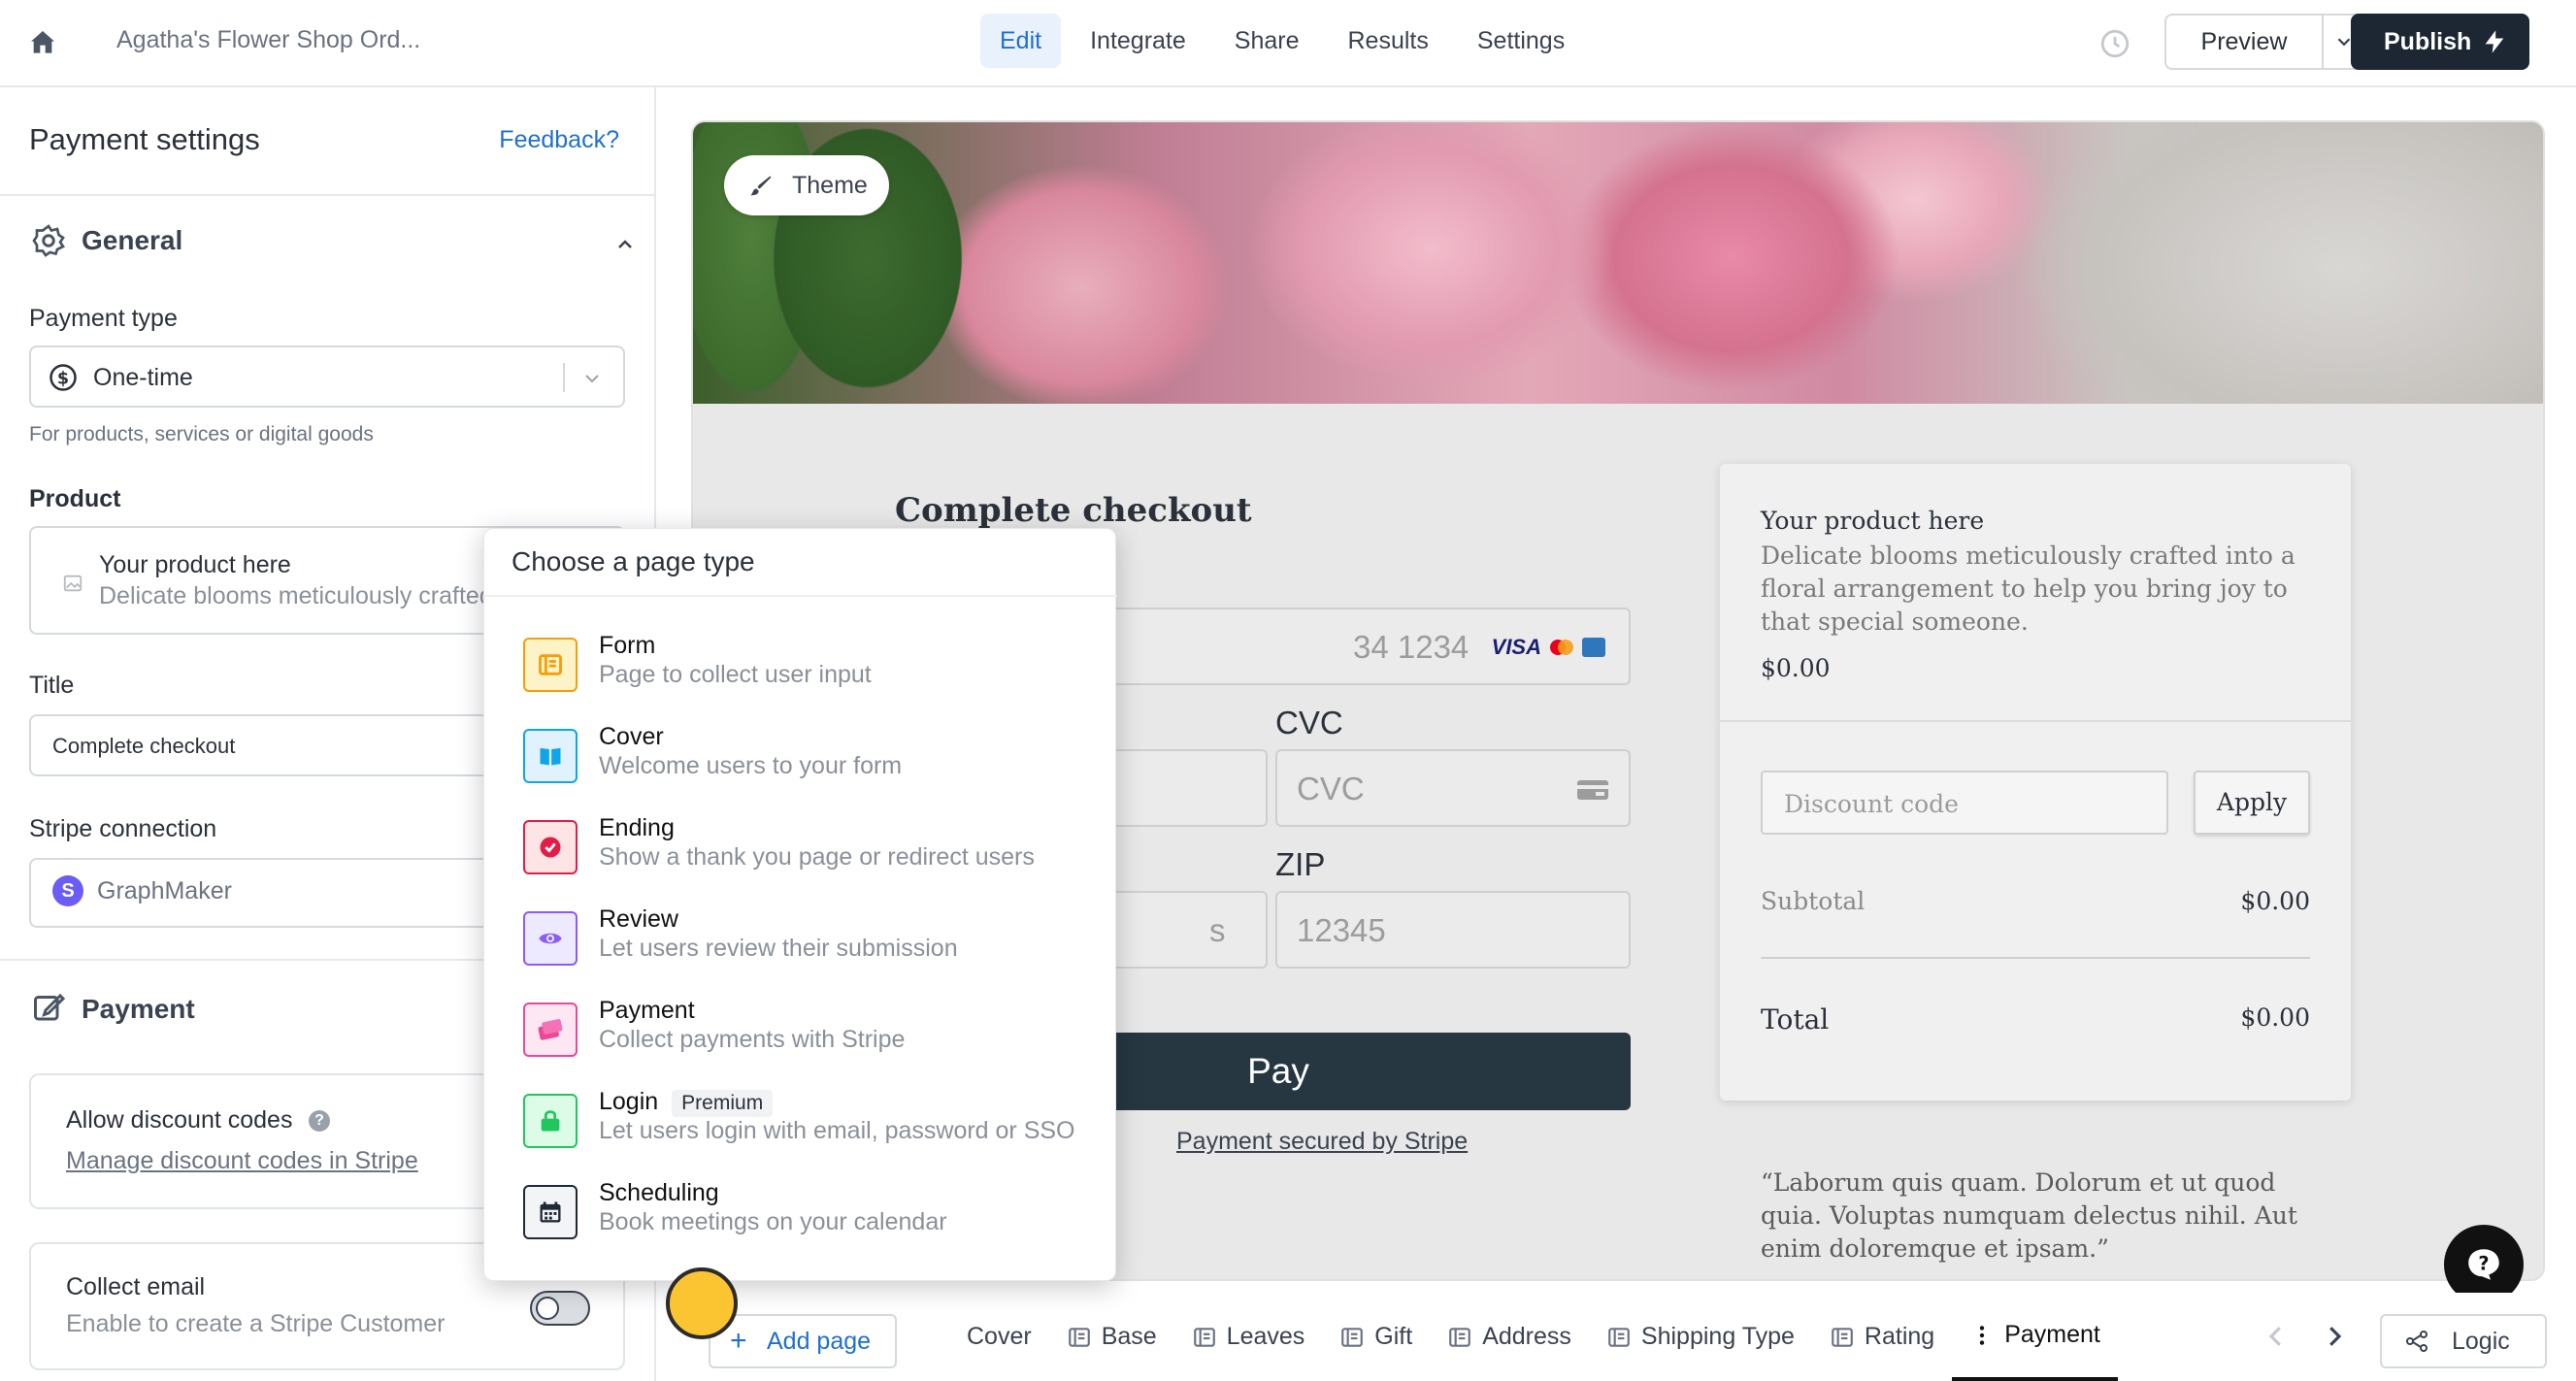 The width and height of the screenshot is (2576, 1381). I want to click on history-icon, so click(2114, 43).